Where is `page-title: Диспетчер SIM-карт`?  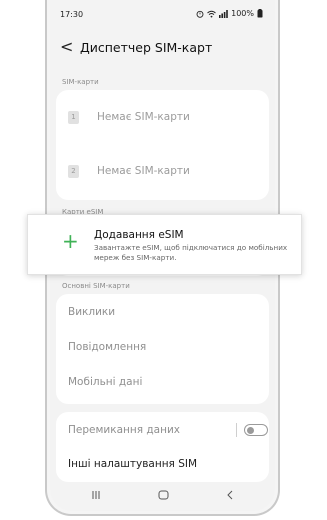 page-title: Диспетчер SIM-карт is located at coordinates (146, 47).